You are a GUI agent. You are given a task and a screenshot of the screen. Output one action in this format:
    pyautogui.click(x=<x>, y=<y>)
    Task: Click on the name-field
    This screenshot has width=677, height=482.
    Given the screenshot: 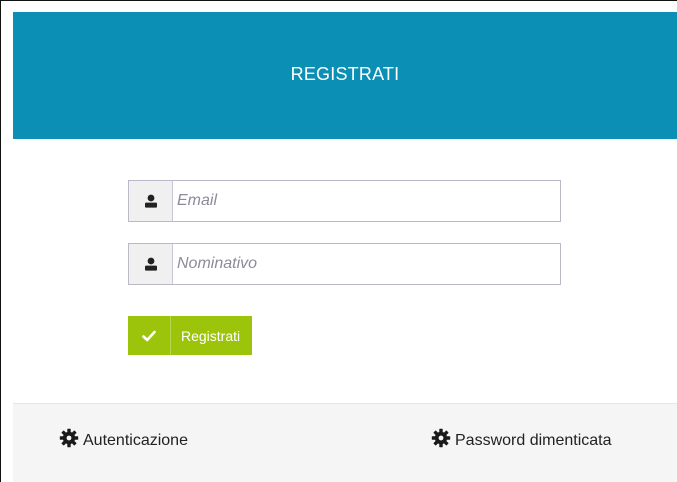 What is the action you would take?
    pyautogui.click(x=344, y=264)
    